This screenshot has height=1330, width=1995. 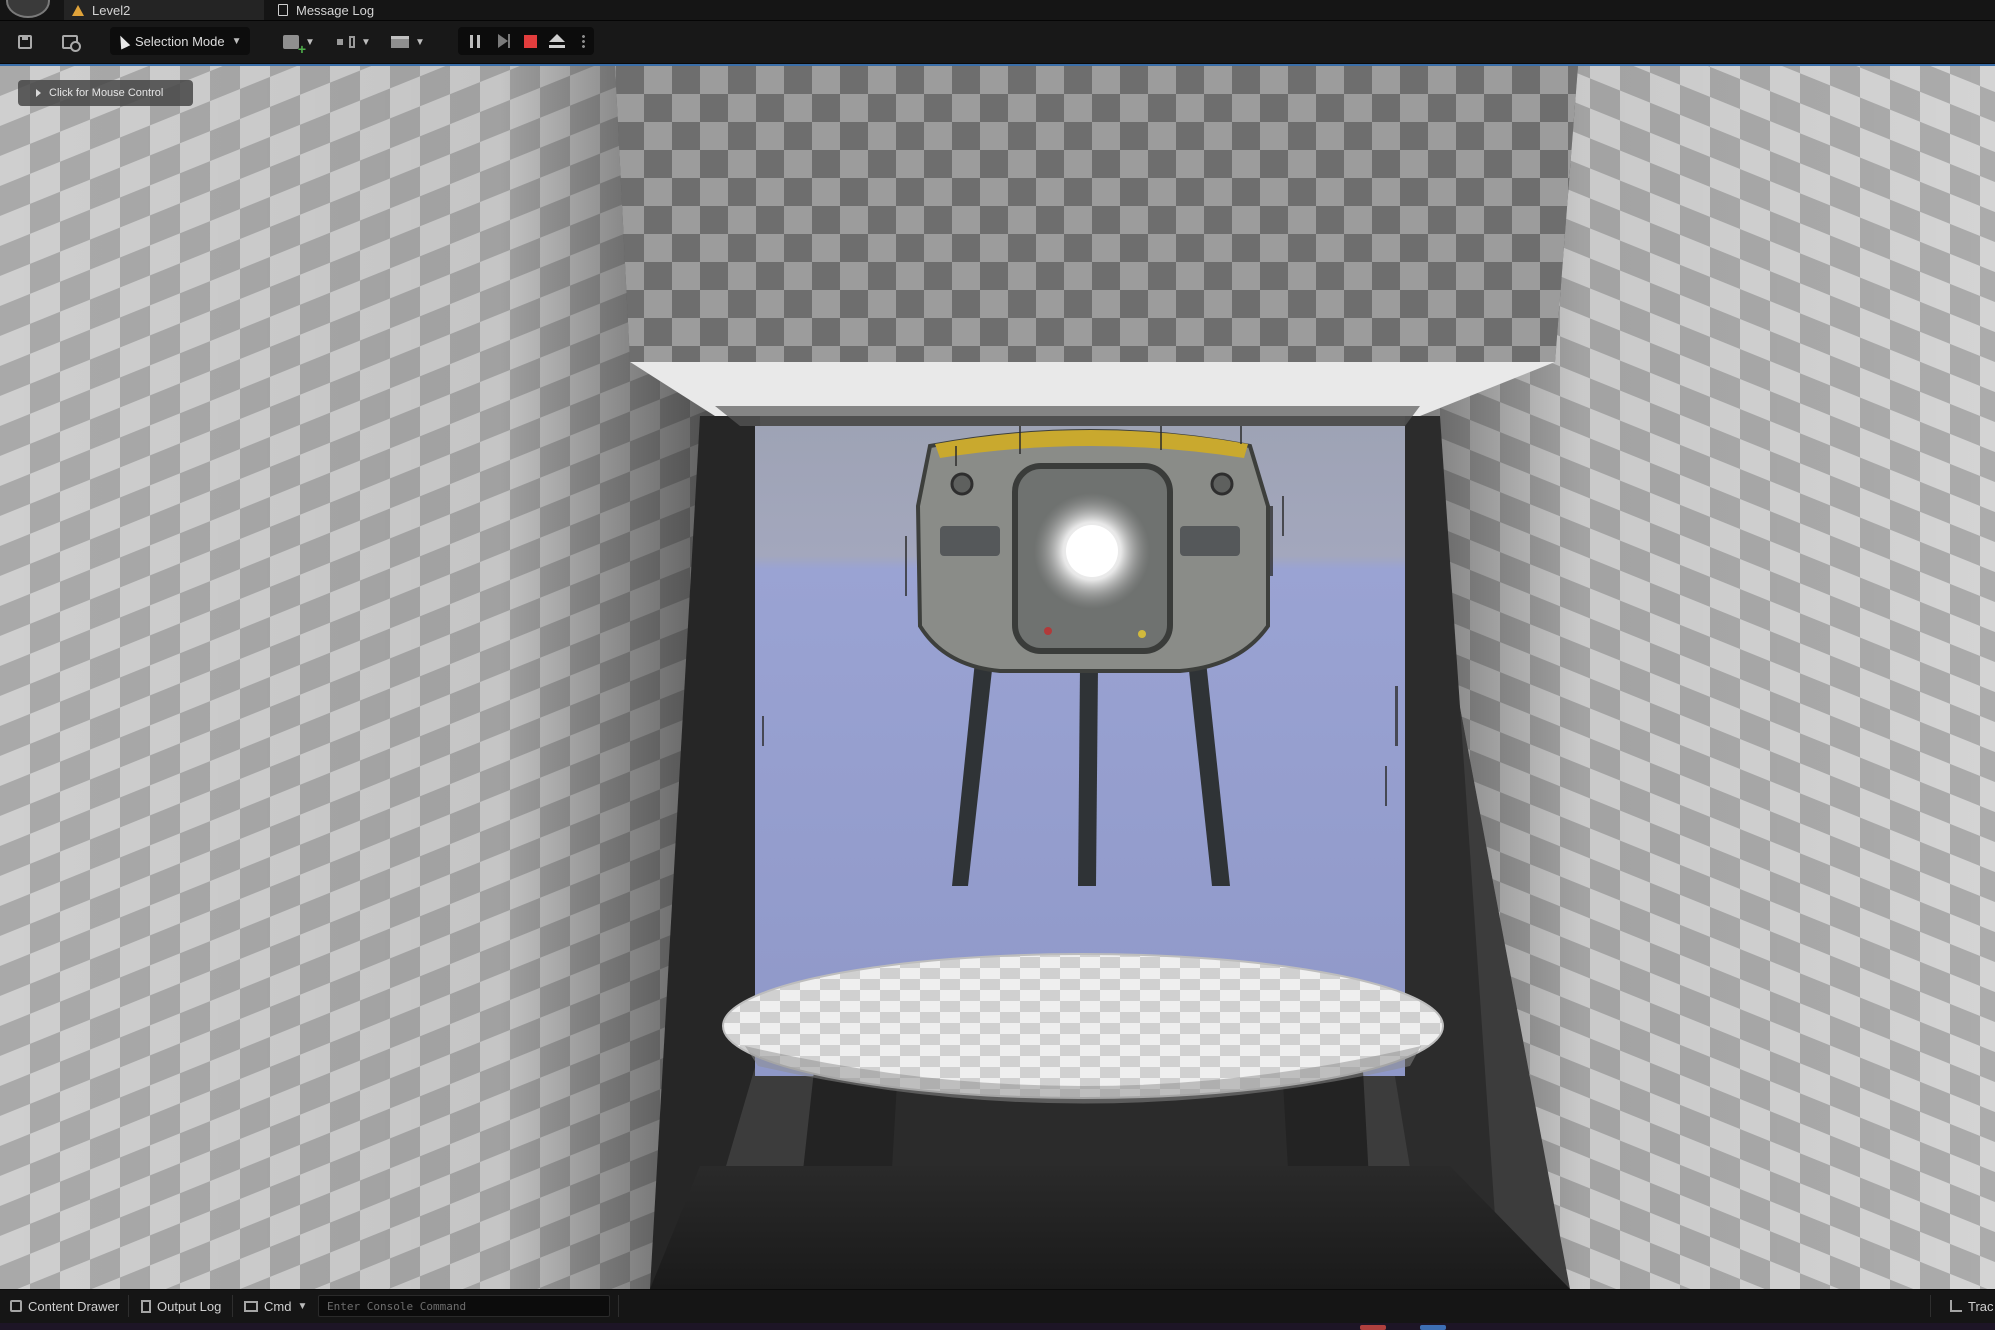 What do you see at coordinates (146, 1306) in the screenshot?
I see `output-log-icon` at bounding box center [146, 1306].